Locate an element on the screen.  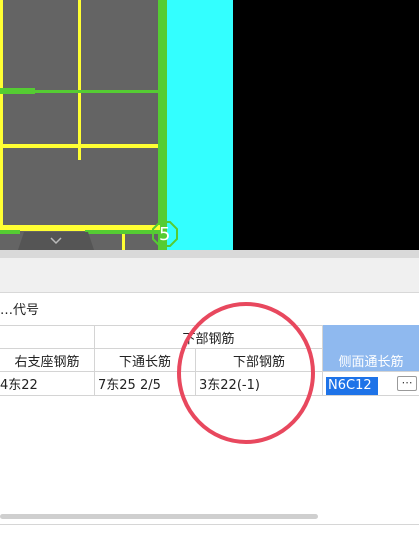
panel-title: …代号 is located at coordinates (20, 310).